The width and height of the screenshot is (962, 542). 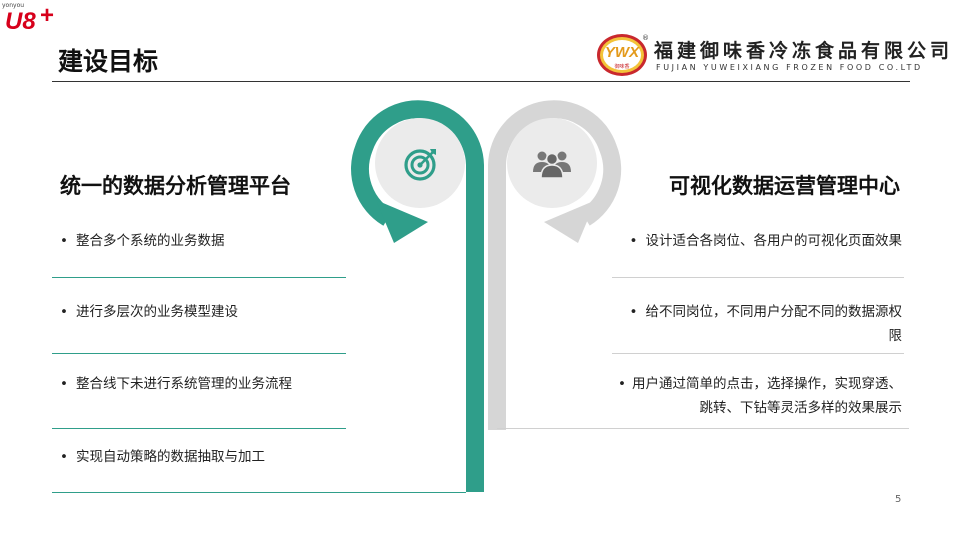 I want to click on right-item-text: 用户通过简单的点击，选择操作，实现穿透、, so click(x=767, y=384).